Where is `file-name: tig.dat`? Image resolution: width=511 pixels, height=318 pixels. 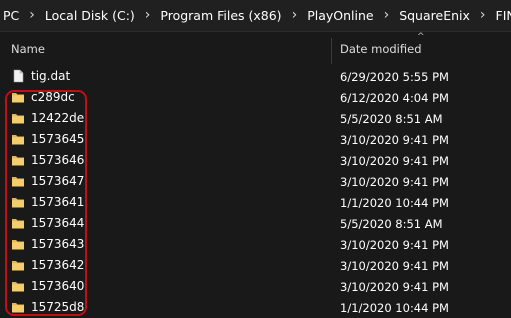
file-name: tig.dat is located at coordinates (51, 76).